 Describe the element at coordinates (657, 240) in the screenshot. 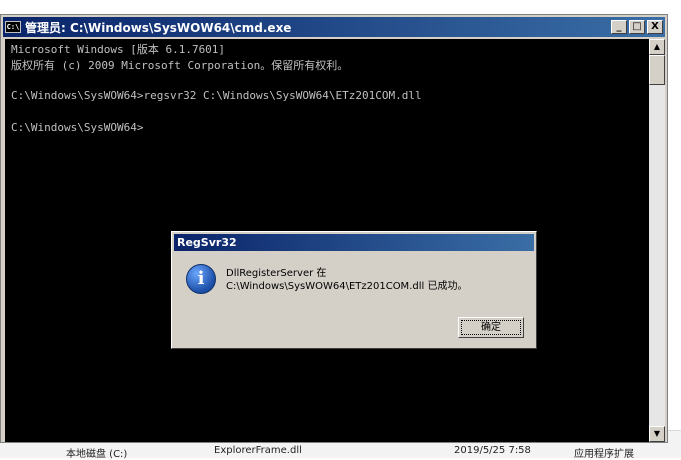

I see `vertical-scrollbar: ▲ ▼` at that location.